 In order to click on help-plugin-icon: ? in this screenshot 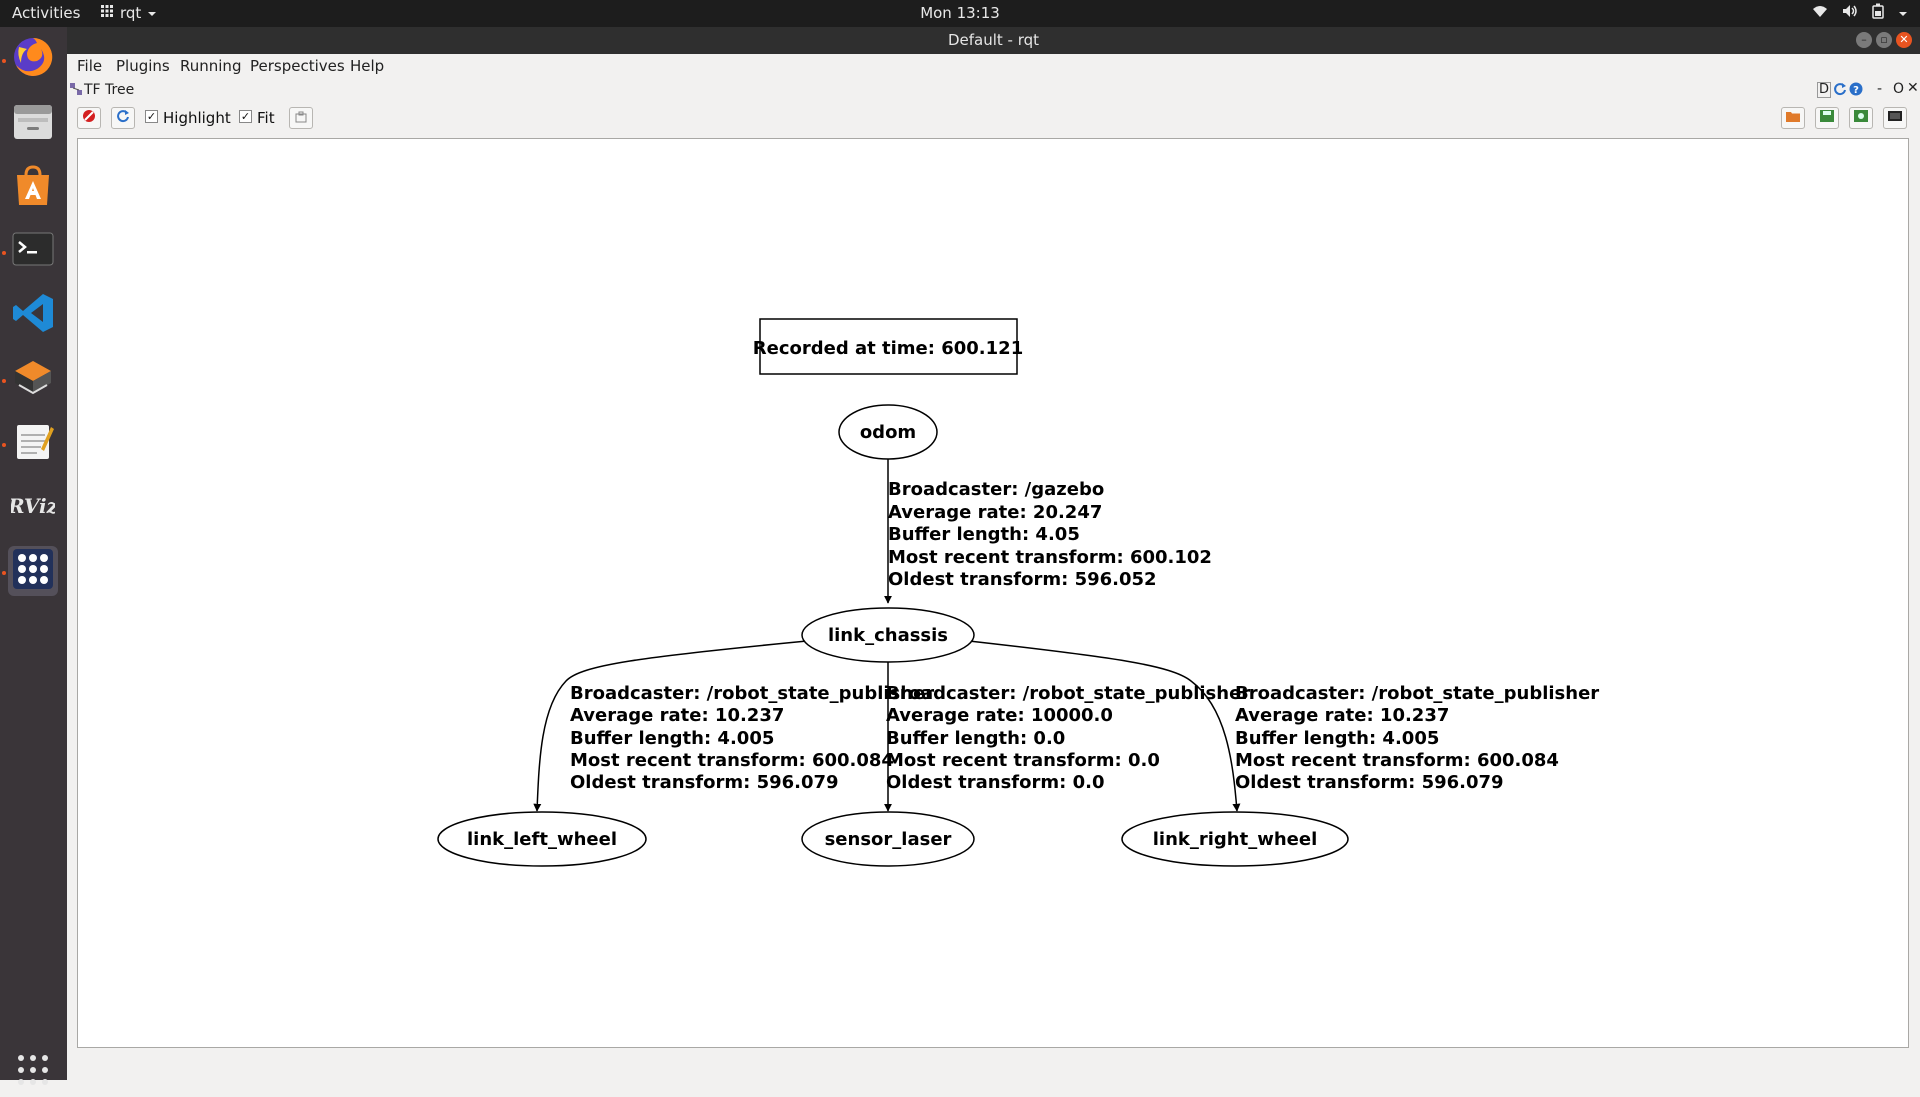, I will do `click(1856, 91)`.